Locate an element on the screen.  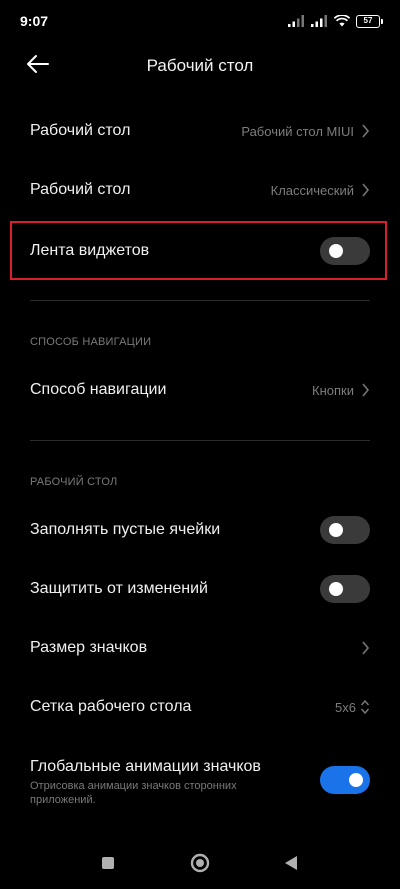
icon-size-label: Размер значков is located at coordinates (89, 647).